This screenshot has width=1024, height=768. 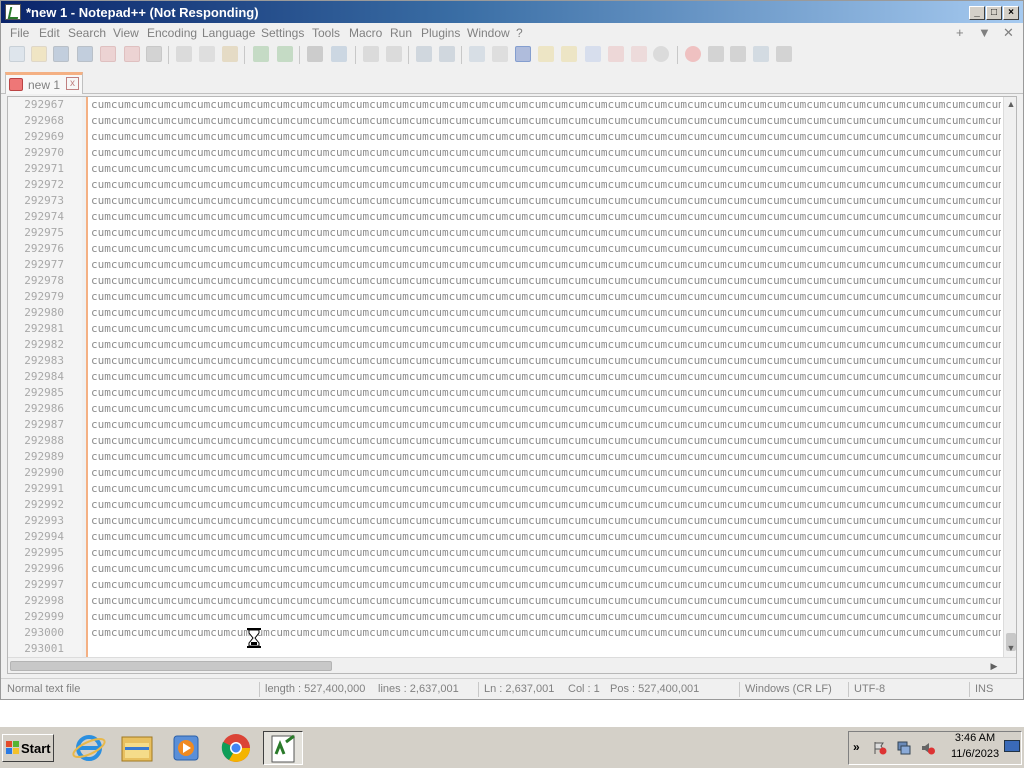 What do you see at coordinates (869, 689) in the screenshot?
I see `status-encoding: UTF-8` at bounding box center [869, 689].